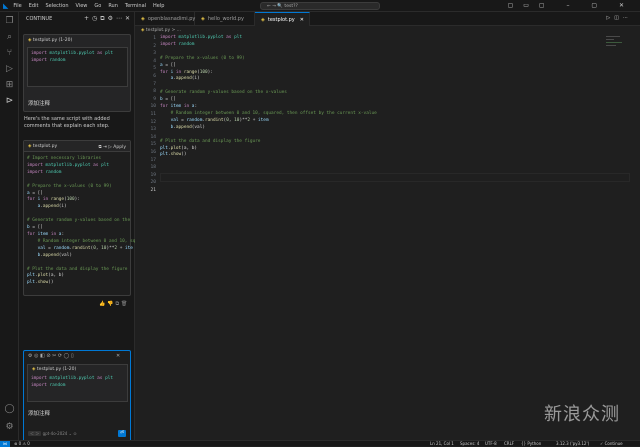  Describe the element at coordinates (122, 433) in the screenshot. I see `send-button: ⏎` at that location.